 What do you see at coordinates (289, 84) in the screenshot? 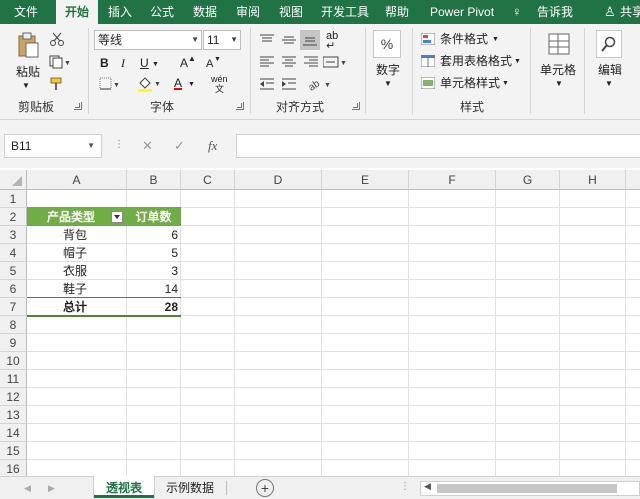
I see `increase-indent-icon` at bounding box center [289, 84].